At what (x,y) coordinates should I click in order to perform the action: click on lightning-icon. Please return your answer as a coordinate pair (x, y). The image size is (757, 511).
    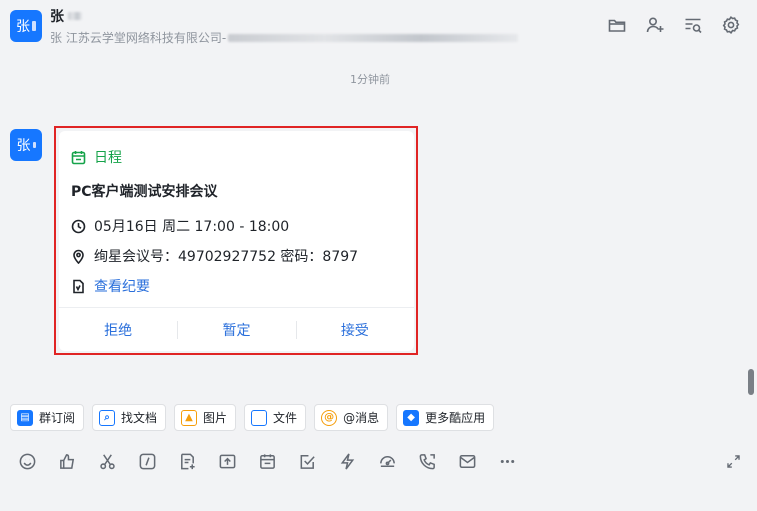
    Looking at the image, I should click on (347, 461).